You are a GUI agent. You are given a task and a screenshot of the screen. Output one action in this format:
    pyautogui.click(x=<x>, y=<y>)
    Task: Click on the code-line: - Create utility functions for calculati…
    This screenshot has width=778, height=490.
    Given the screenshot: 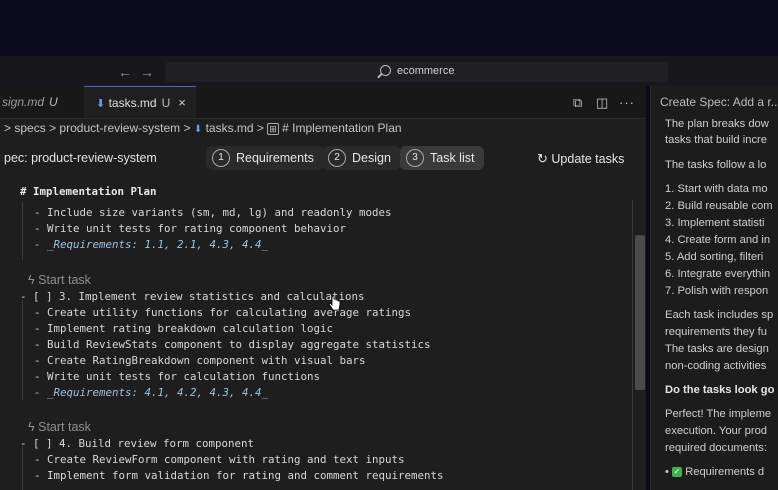 What is the action you would take?
    pyautogui.click(x=223, y=312)
    